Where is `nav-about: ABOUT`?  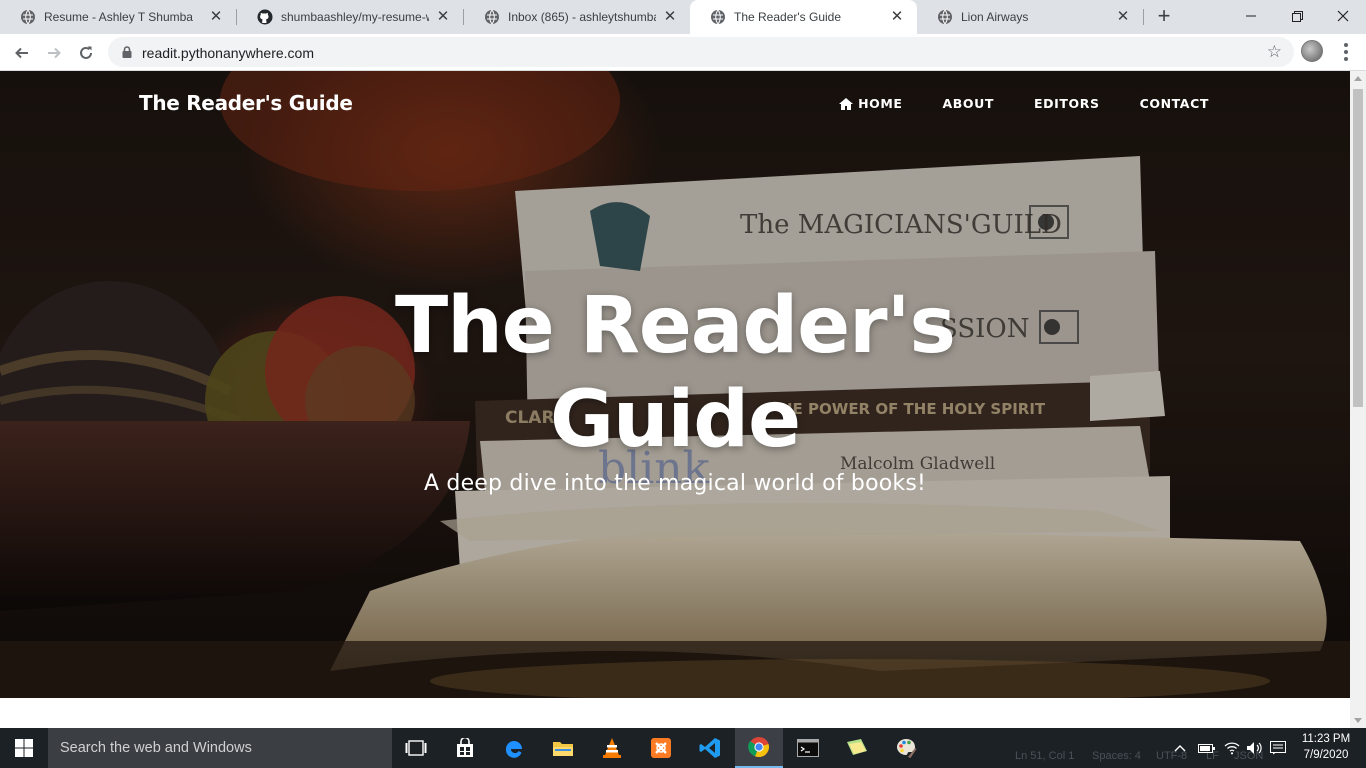 nav-about: ABOUT is located at coordinates (969, 103).